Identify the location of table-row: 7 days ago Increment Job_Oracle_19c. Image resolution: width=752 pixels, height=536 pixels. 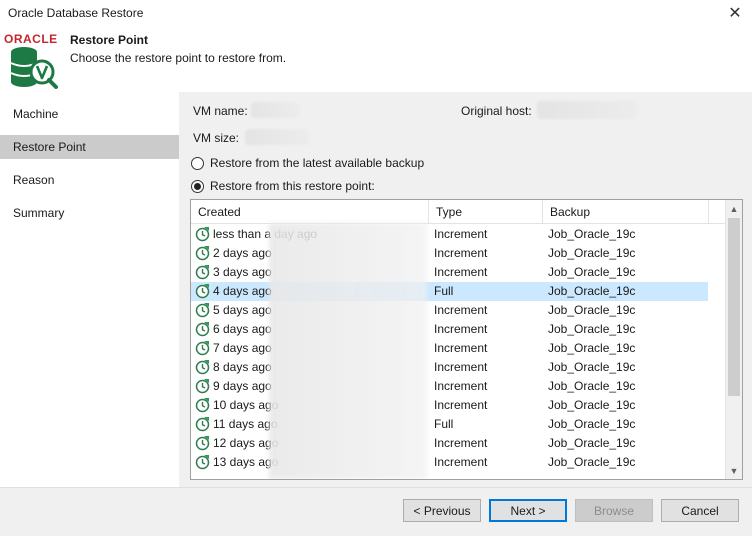
(449, 348).